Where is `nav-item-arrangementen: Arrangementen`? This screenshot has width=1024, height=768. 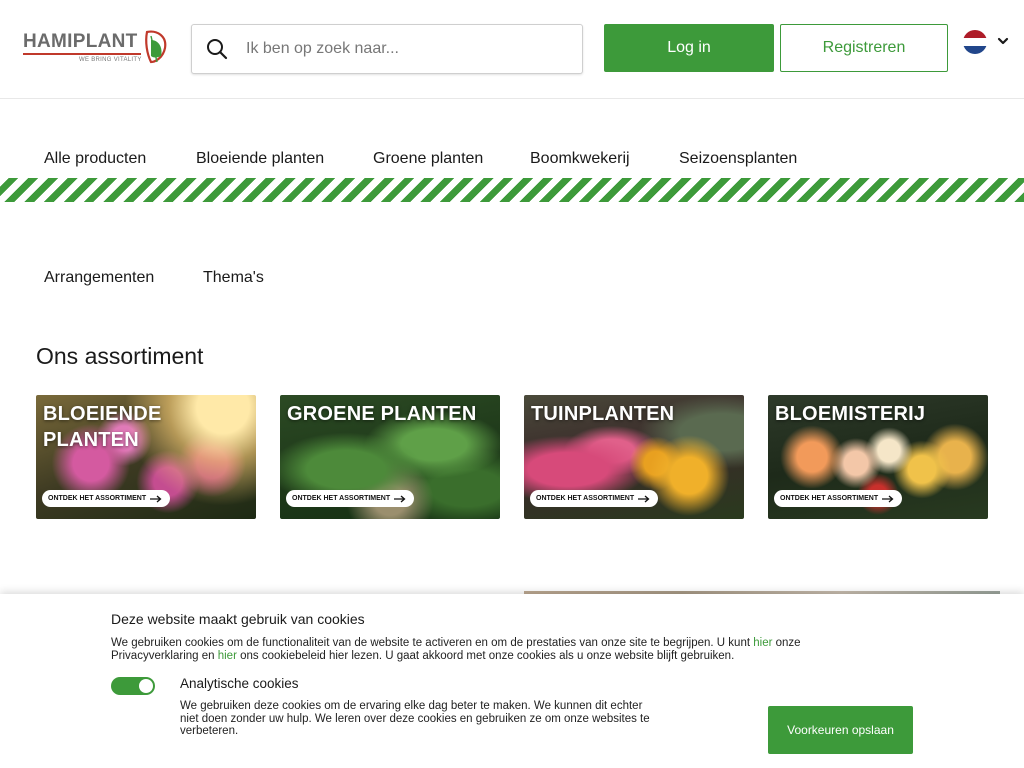 nav-item-arrangementen: Arrangementen is located at coordinates (99, 278).